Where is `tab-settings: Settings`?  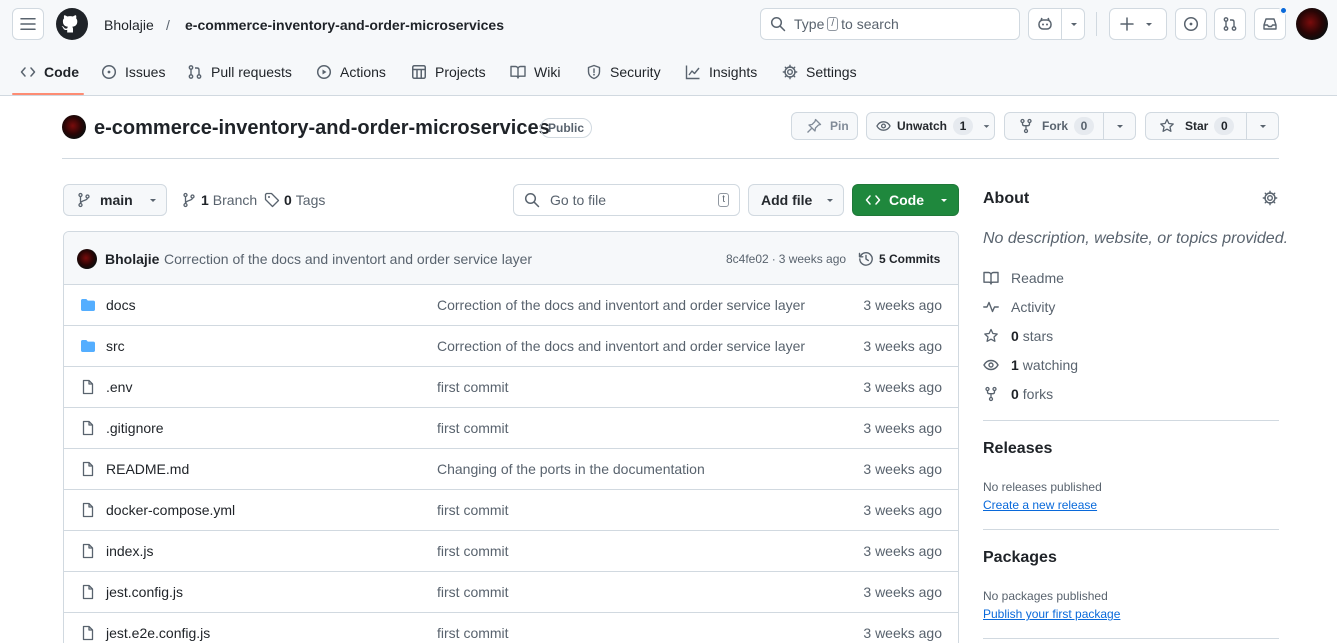 tab-settings: Settings is located at coordinates (819, 72).